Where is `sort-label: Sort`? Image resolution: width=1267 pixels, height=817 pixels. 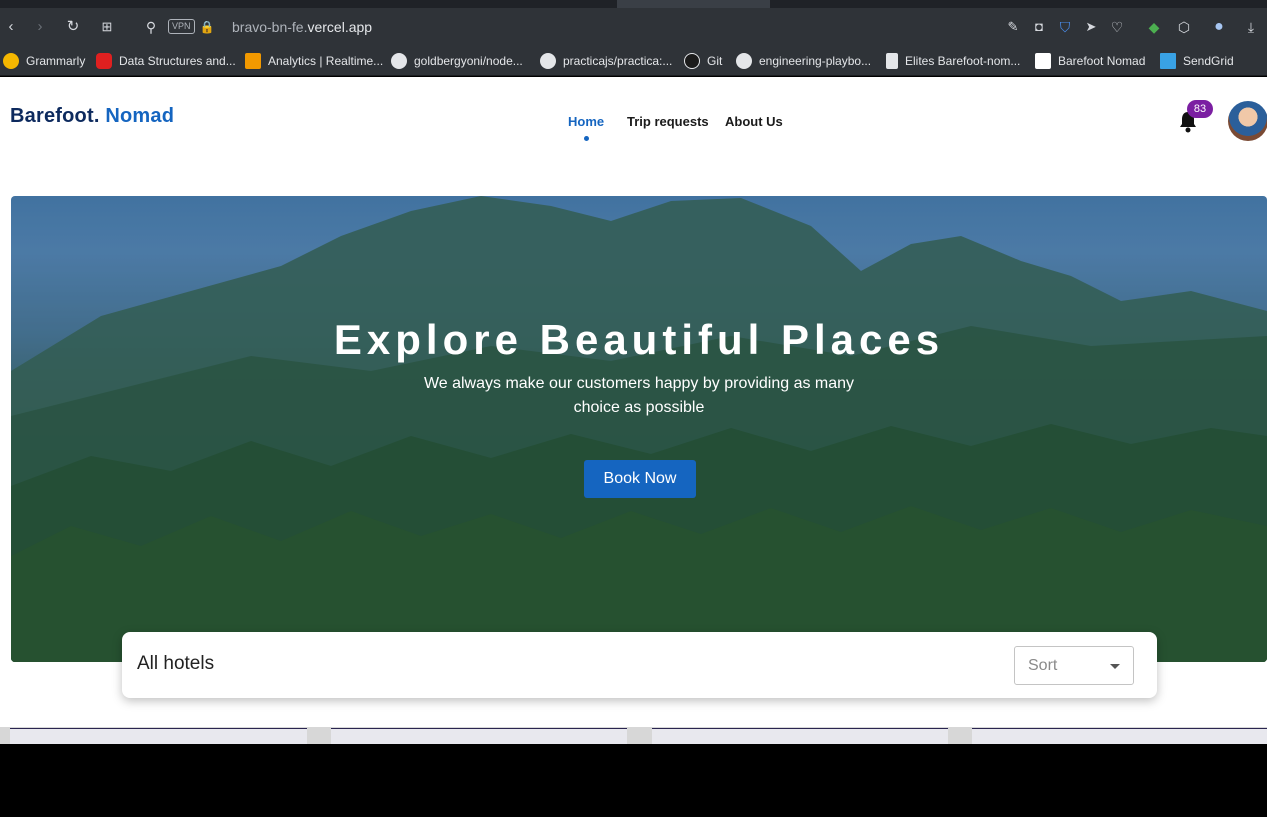 sort-label: Sort is located at coordinates (1043, 665).